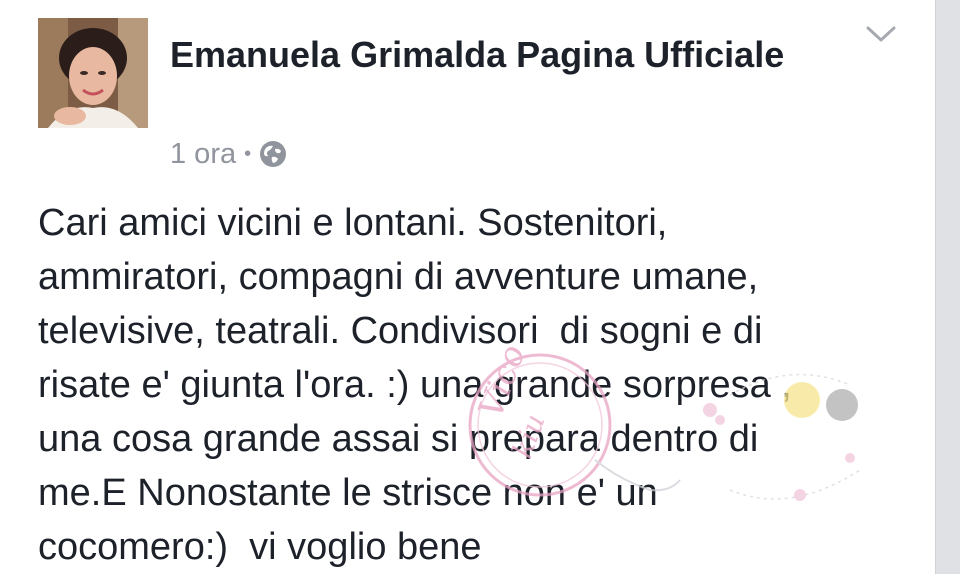 The image size is (960, 574). I want to click on timestamp: 1 ora, so click(203, 154).